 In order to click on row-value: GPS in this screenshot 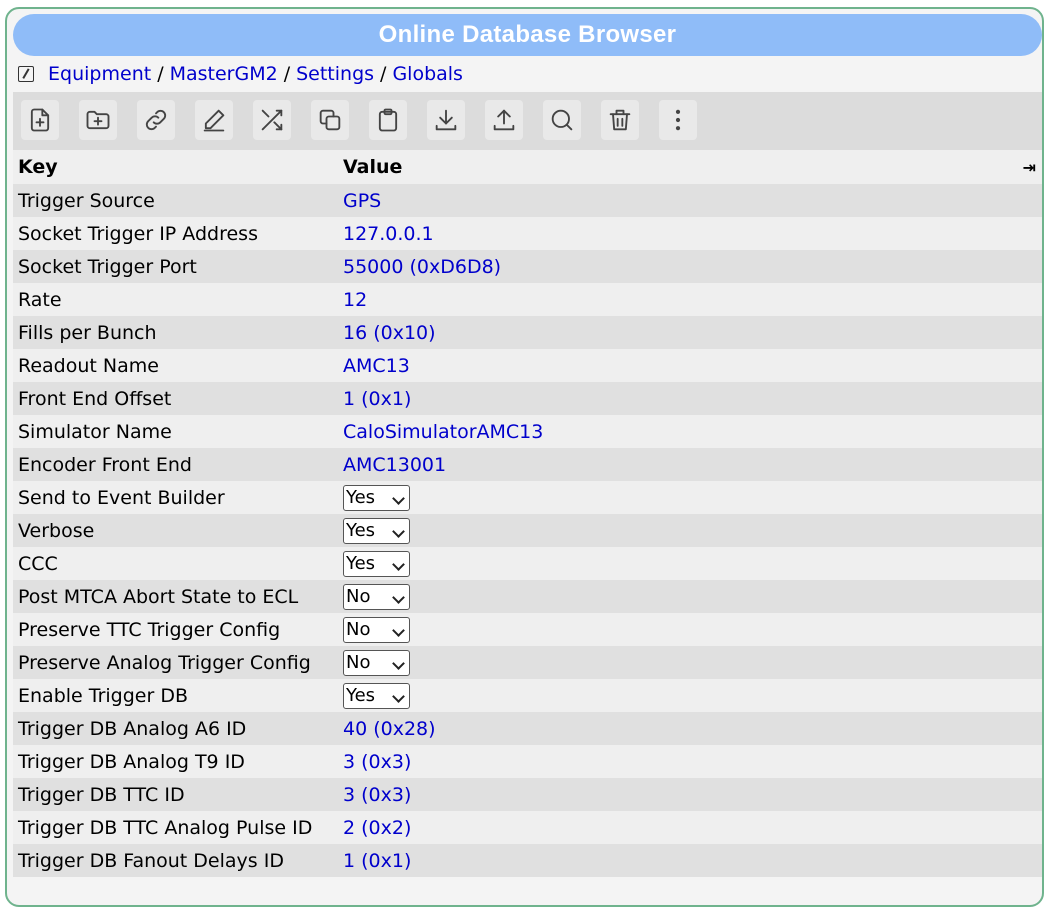, I will do `click(362, 201)`.